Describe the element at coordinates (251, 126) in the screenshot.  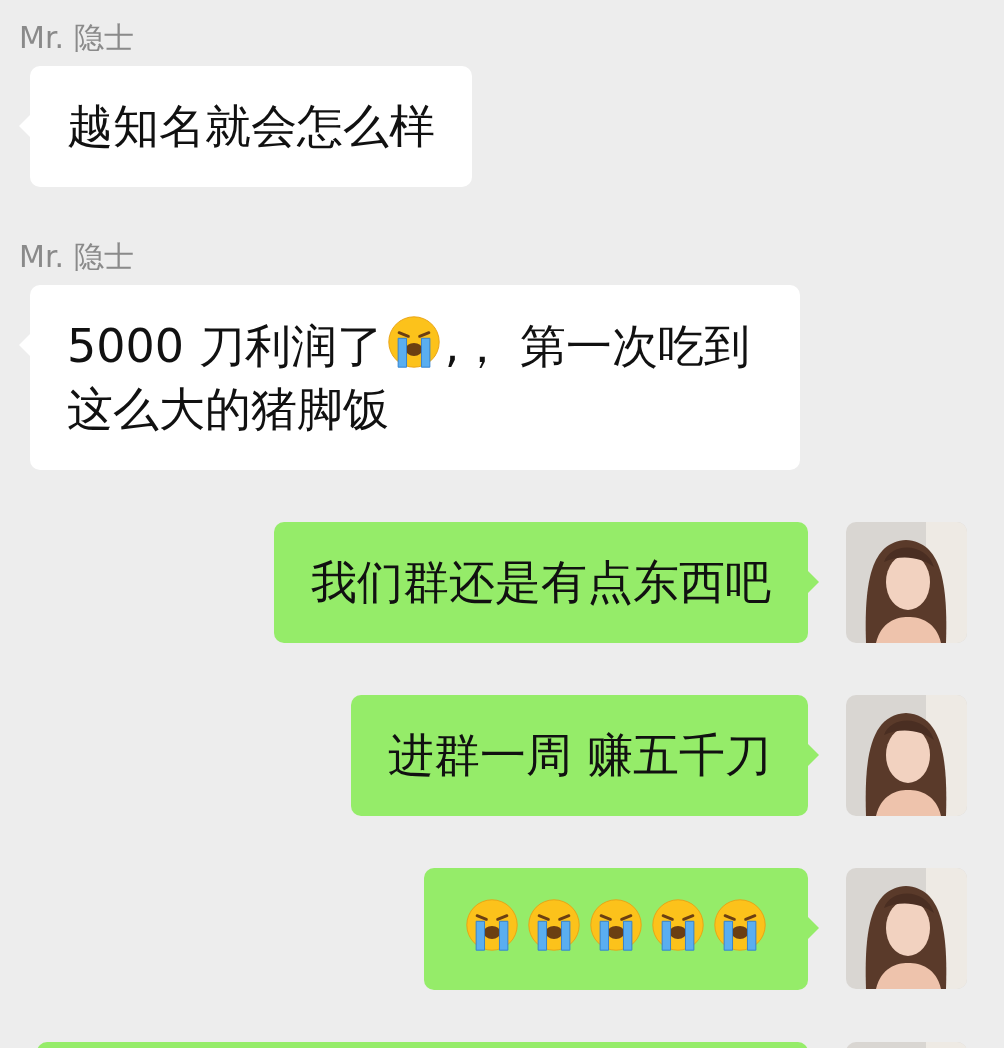
I see `message-bubble: 越知名就会怎么样` at that location.